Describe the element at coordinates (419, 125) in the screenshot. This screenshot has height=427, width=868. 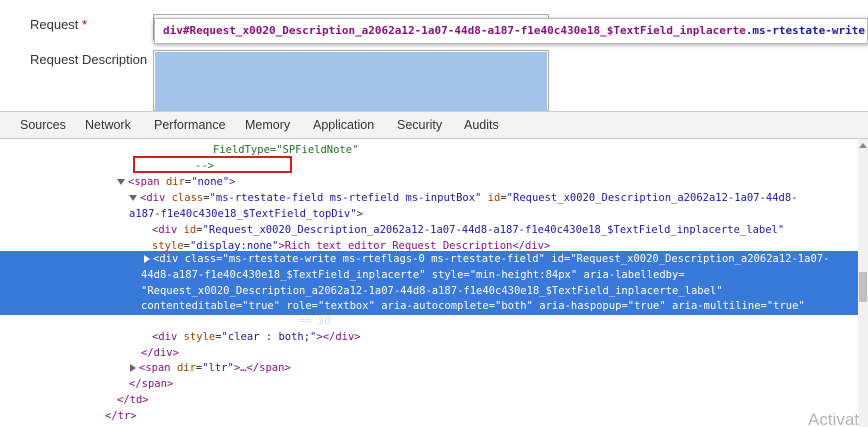
I see `tab-security: Security` at that location.